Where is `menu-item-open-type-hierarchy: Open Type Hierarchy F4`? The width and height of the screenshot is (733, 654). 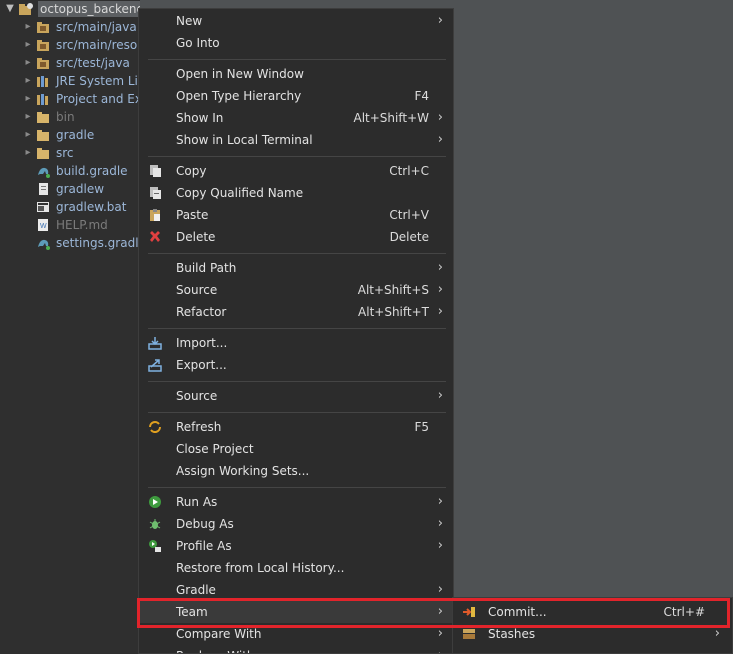
menu-item-open-type-hierarchy: Open Type Hierarchy F4 is located at coordinates (296, 96).